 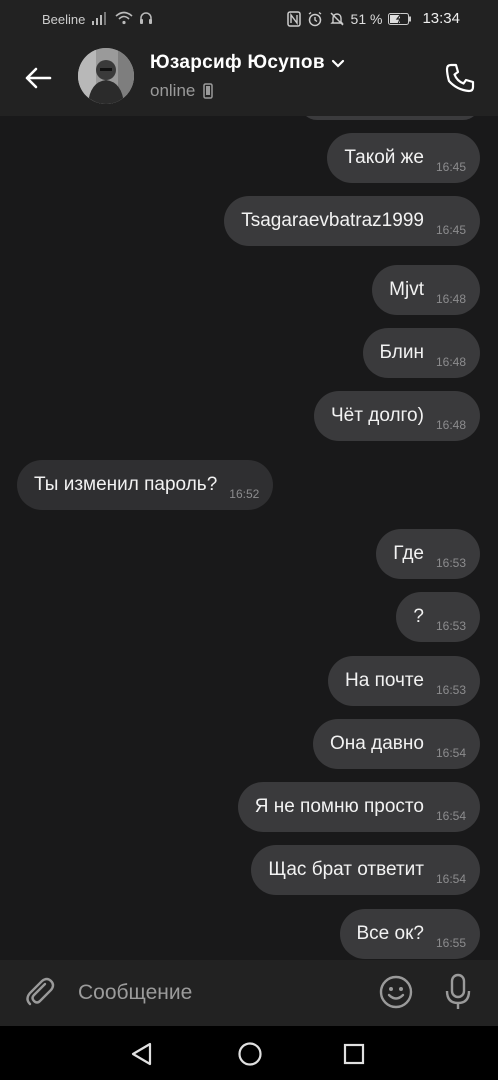 I want to click on signal-icon, so click(x=100, y=19).